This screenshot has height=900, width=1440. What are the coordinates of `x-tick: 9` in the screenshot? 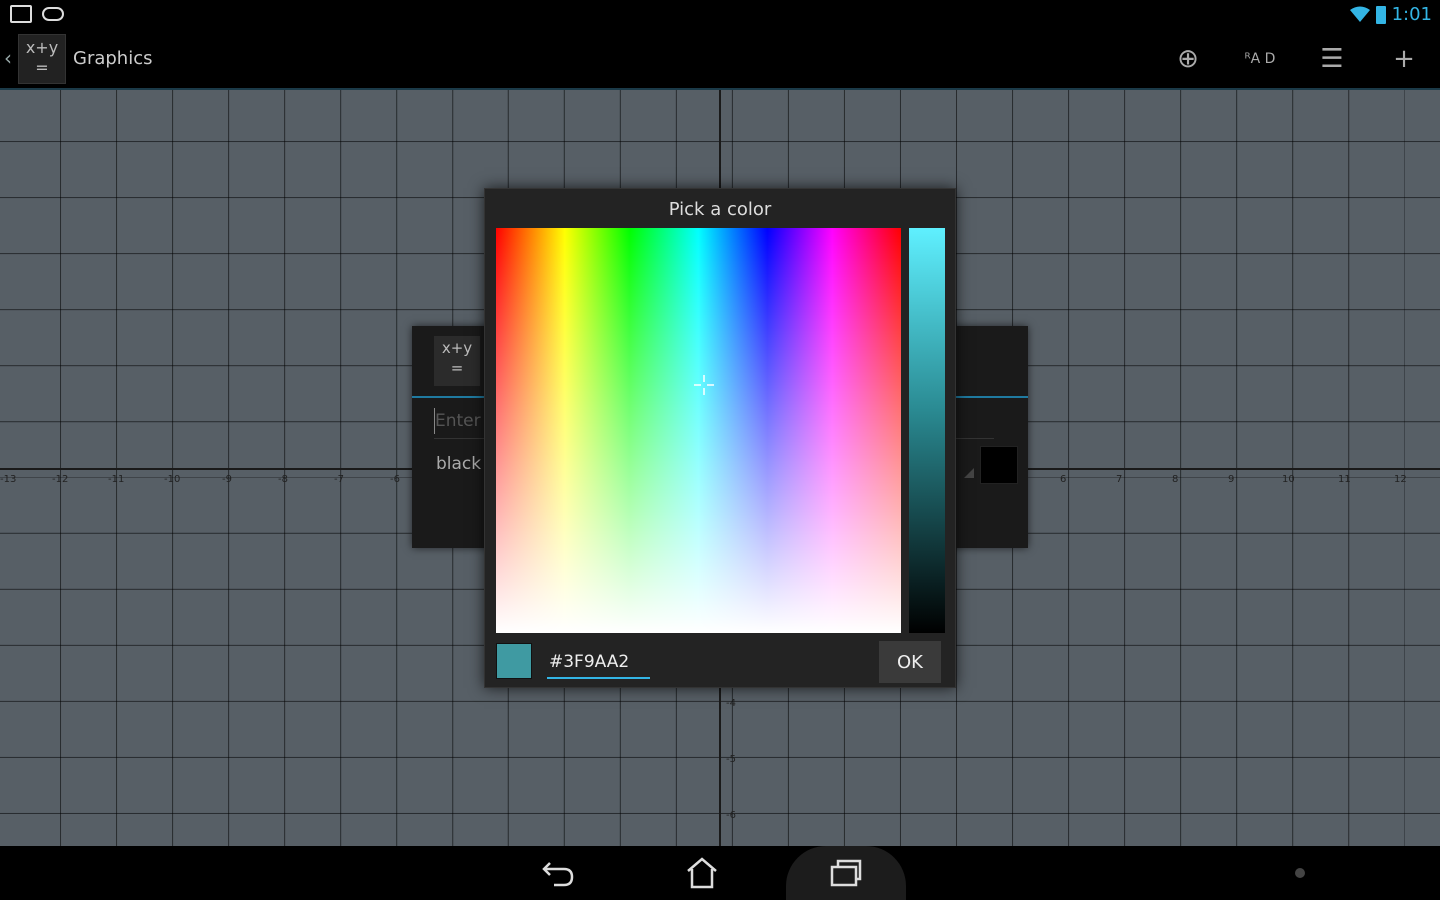 It's located at (1231, 479).